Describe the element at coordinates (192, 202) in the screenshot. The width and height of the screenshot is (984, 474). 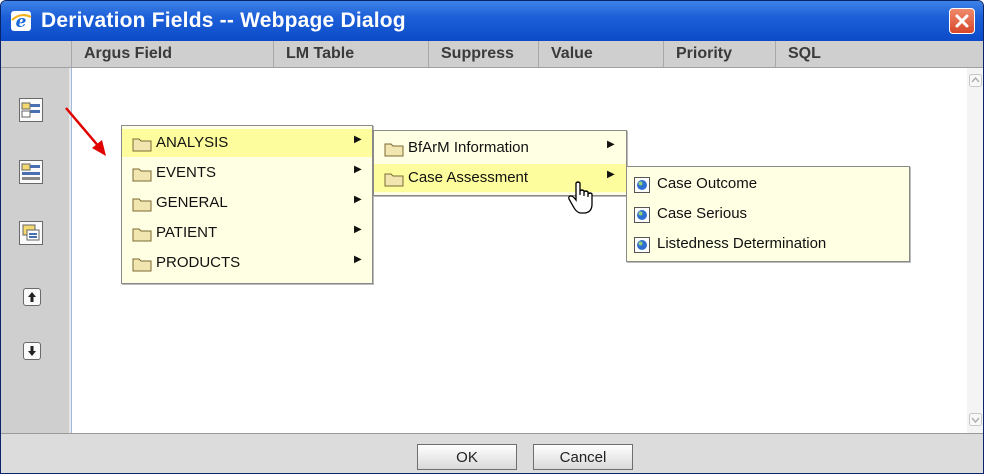
I see `menu-item-label: GENERAL` at that location.